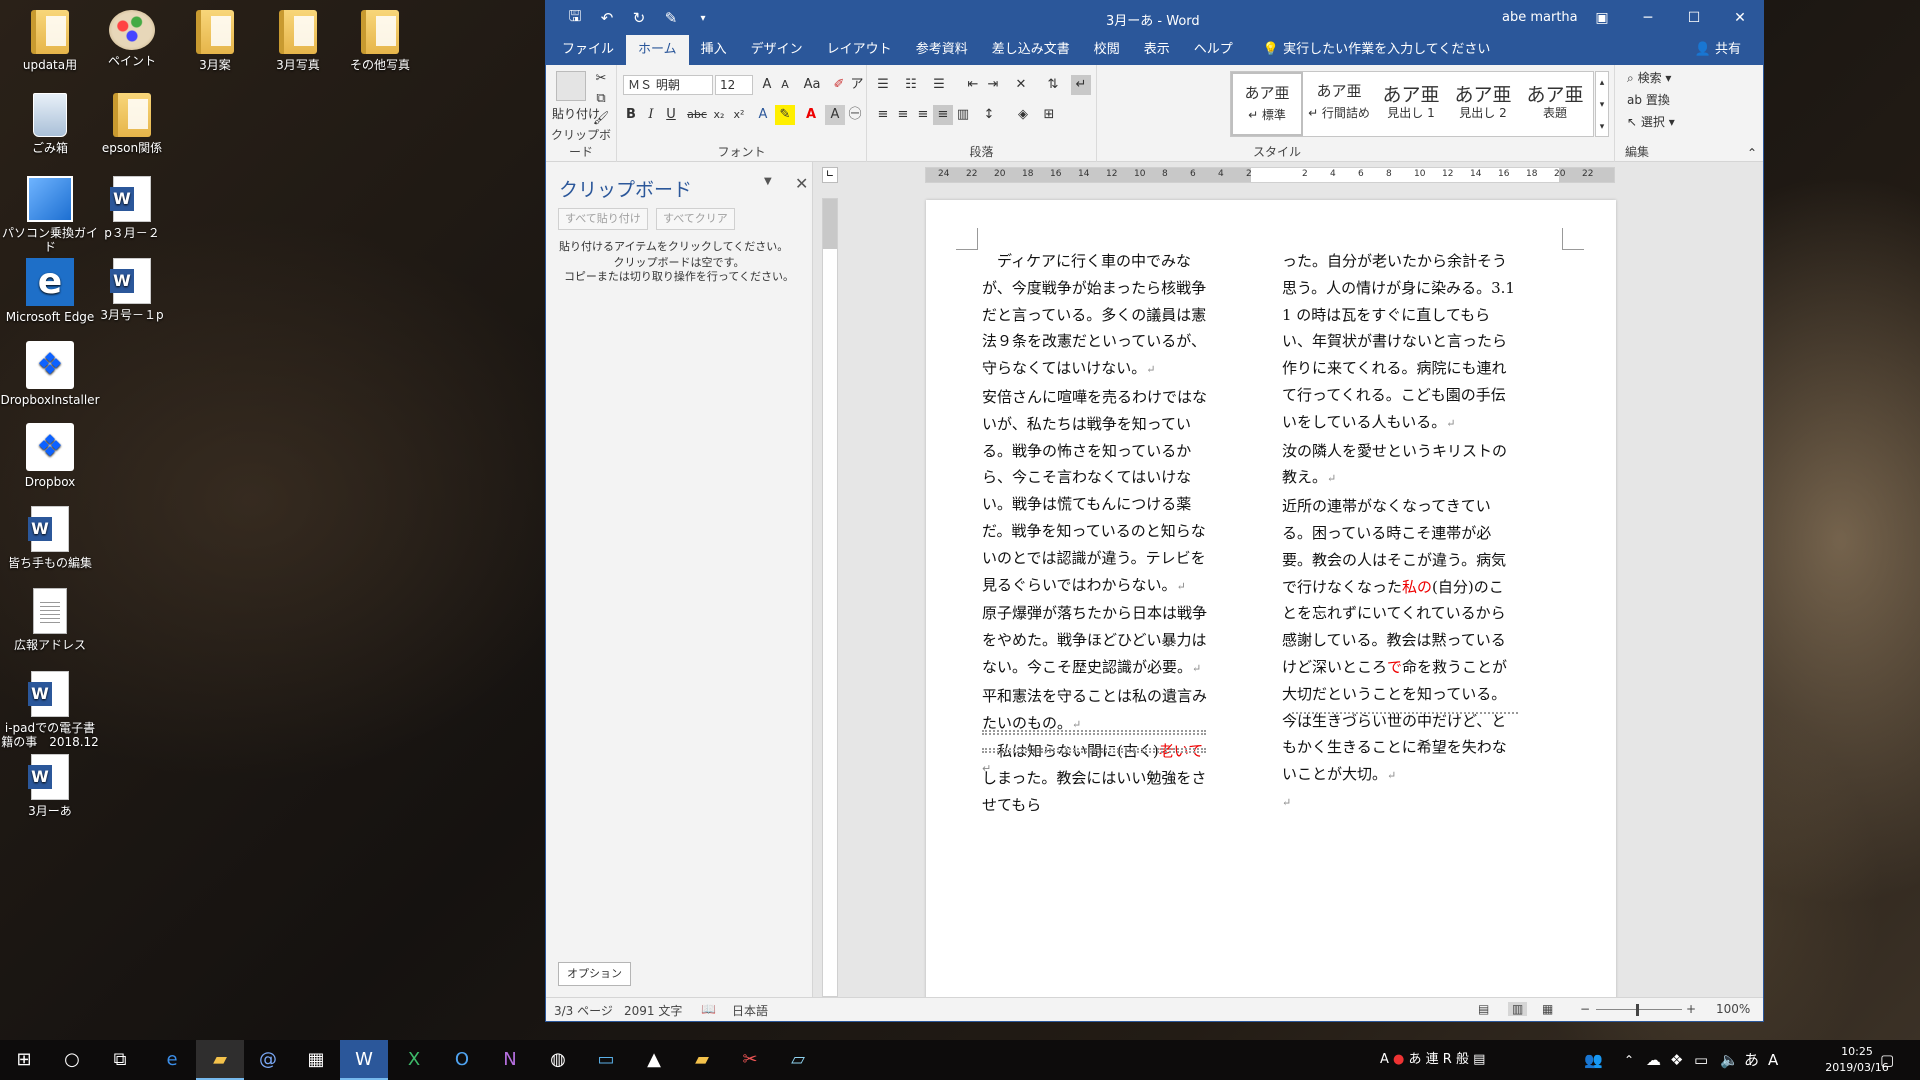 Image resolution: width=1920 pixels, height=1080 pixels. Describe the element at coordinates (708, 1009) in the screenshot. I see `proofing-icon: 📖` at that location.